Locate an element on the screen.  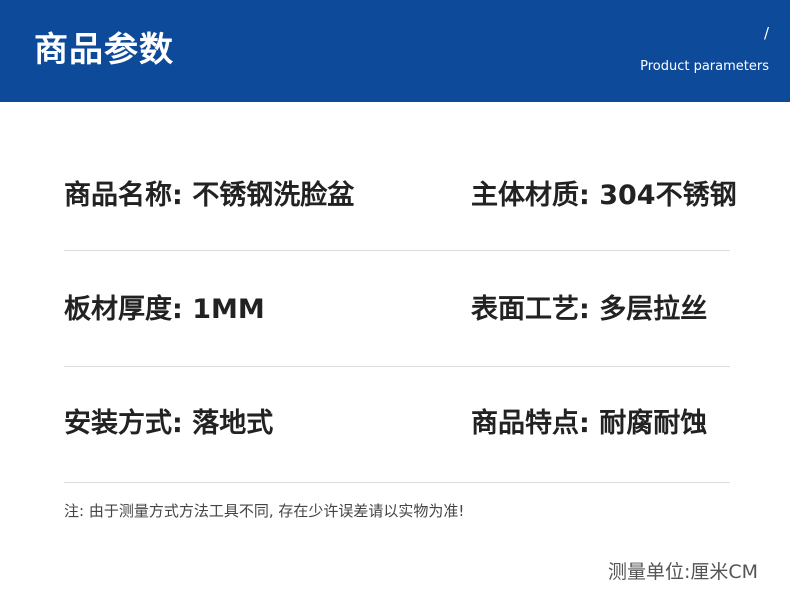
param-label: 商品特点: is located at coordinates (535, 423).